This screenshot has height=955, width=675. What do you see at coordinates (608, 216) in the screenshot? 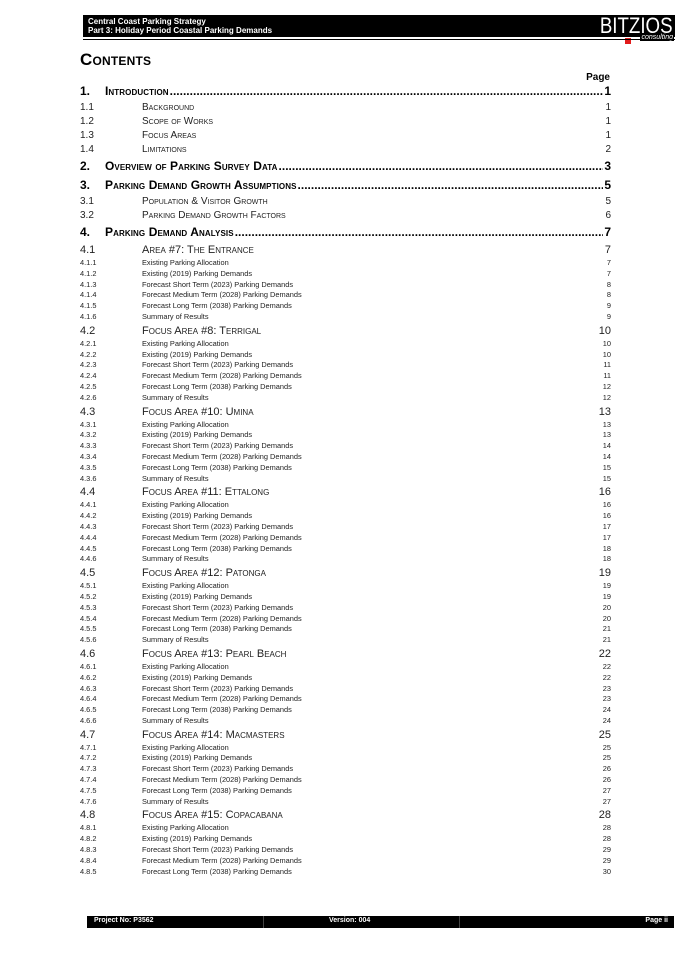
I see `toc-entry-page: 6` at bounding box center [608, 216].